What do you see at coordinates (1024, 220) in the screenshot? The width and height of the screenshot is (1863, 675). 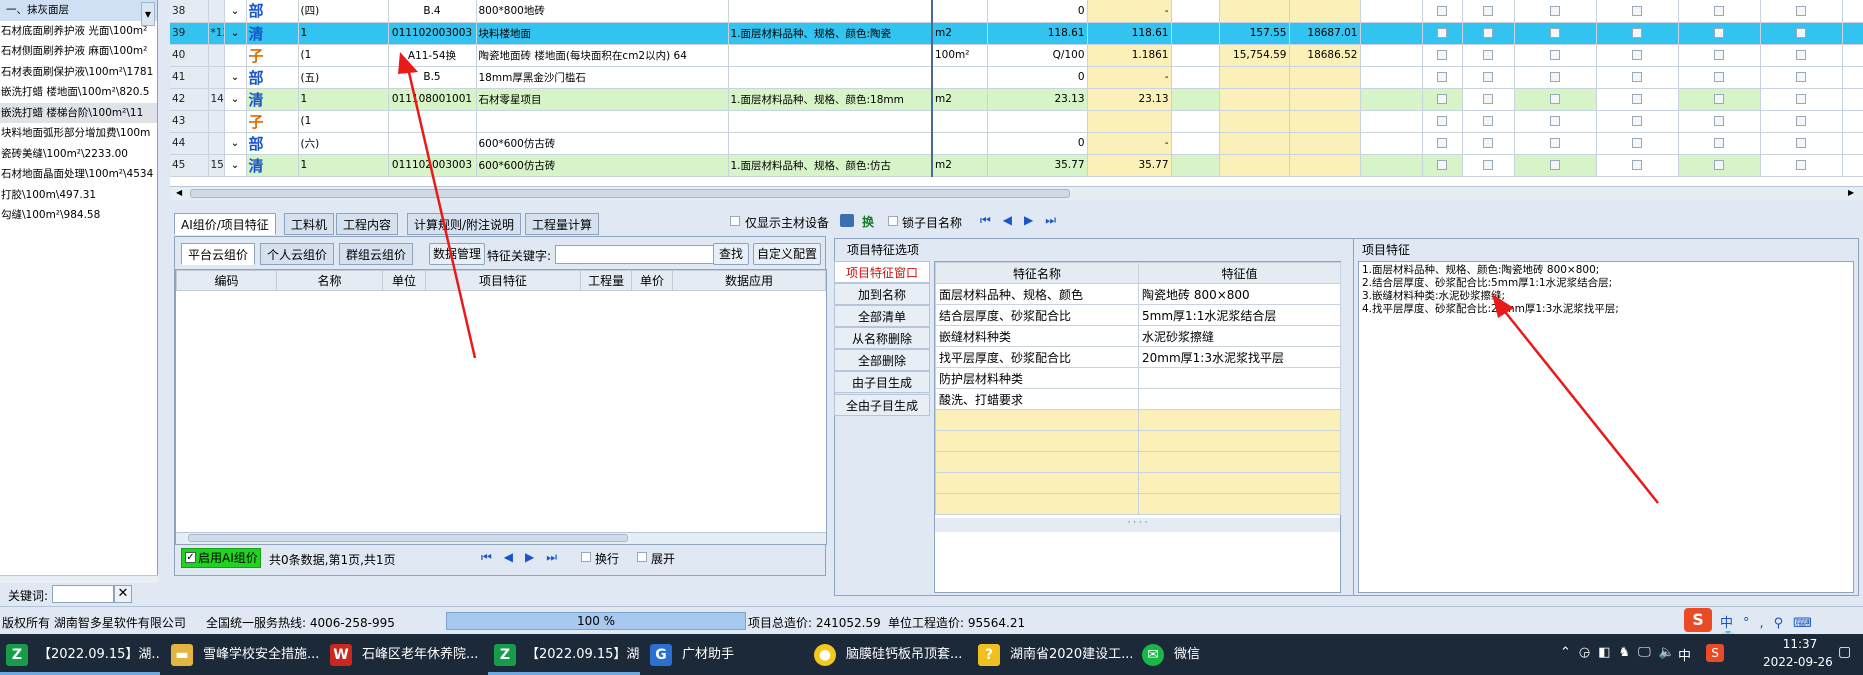 I see `record-nav-icons: ⏮◀▶⏭` at bounding box center [1024, 220].